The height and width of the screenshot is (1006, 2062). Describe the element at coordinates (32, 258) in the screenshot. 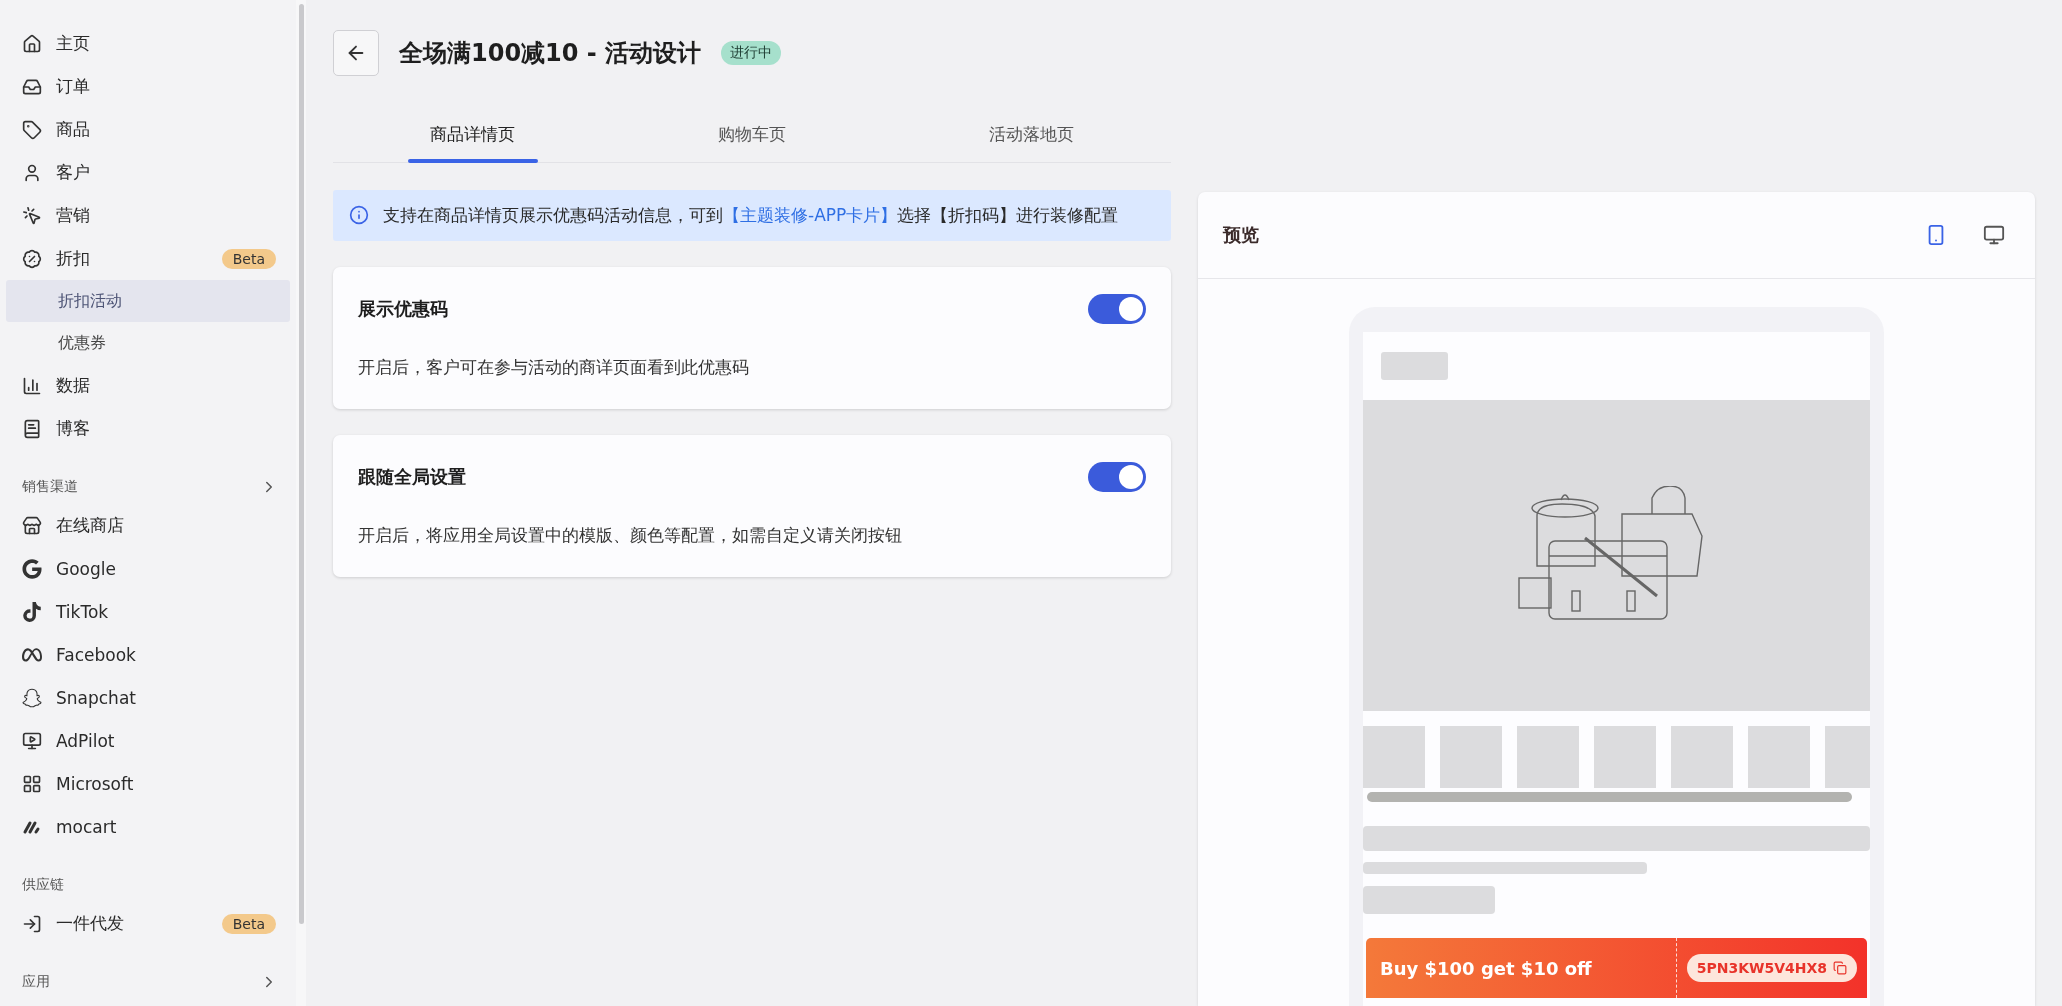

I see `percent-badge-icon` at that location.